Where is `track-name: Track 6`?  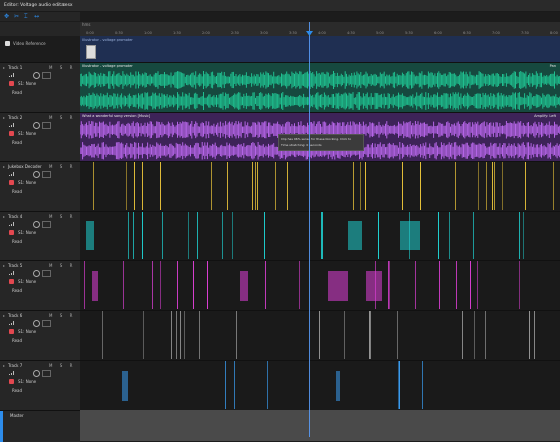 track-name: Track 6 is located at coordinates (15, 315).